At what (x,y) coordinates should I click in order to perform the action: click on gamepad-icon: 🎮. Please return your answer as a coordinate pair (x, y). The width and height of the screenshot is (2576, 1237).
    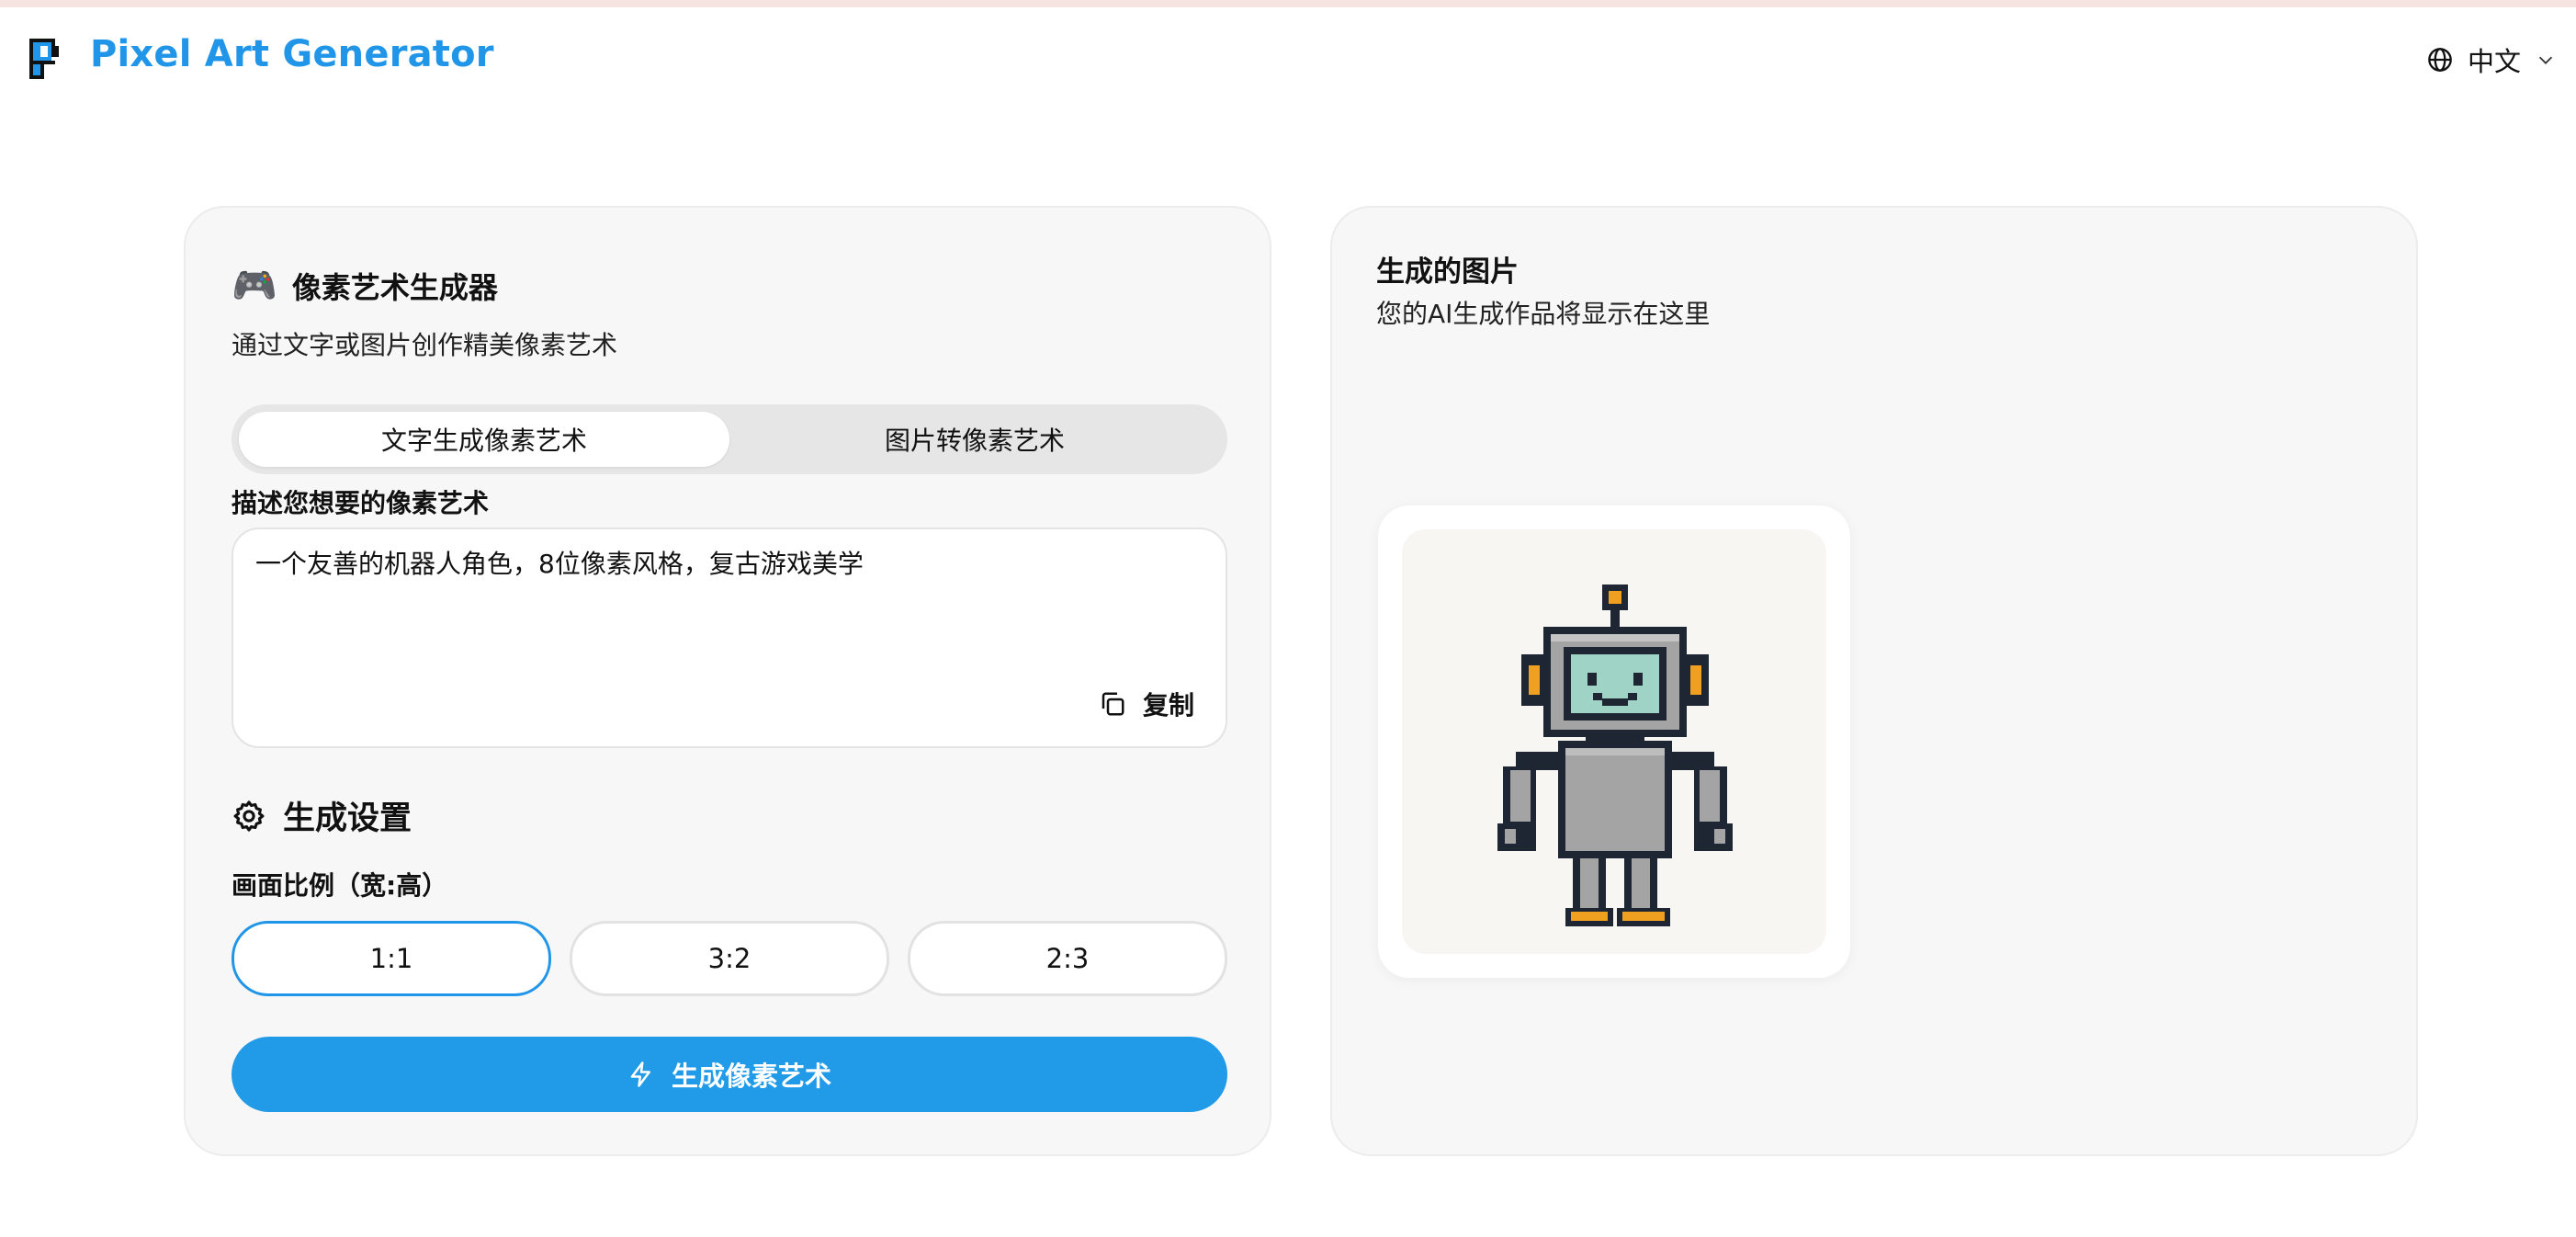
    Looking at the image, I should click on (254, 286).